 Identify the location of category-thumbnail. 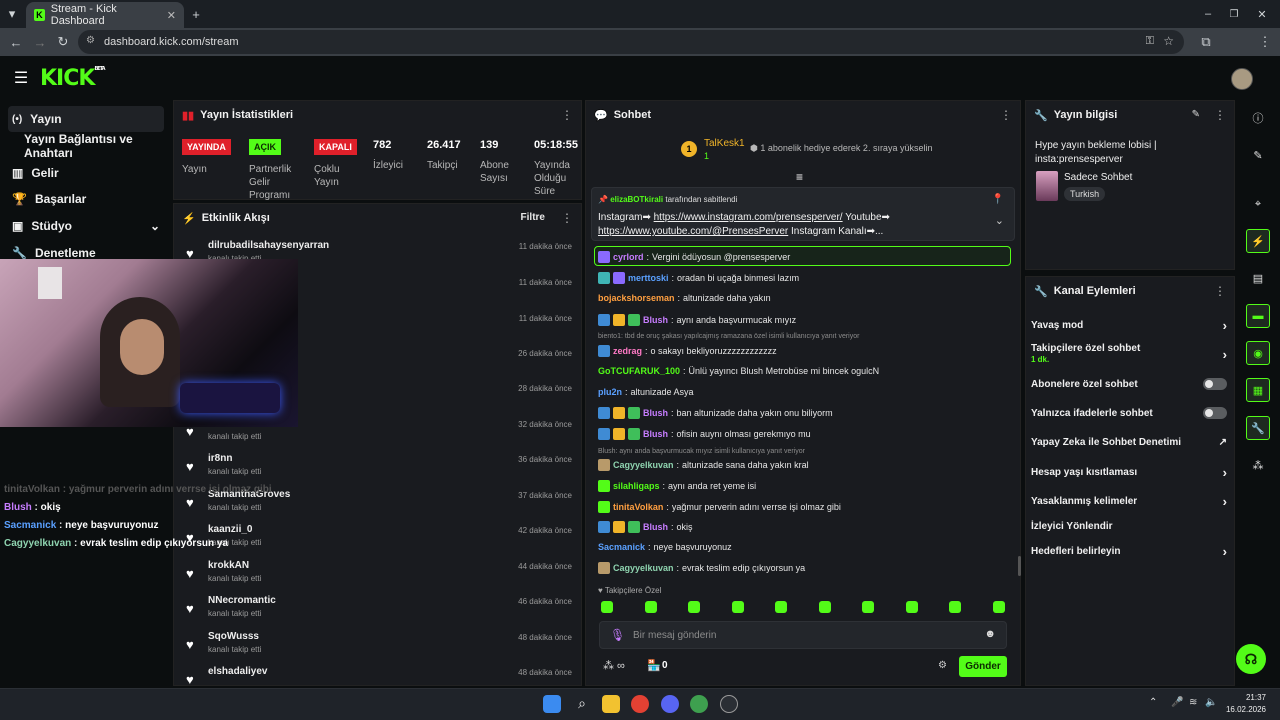
(1047, 186).